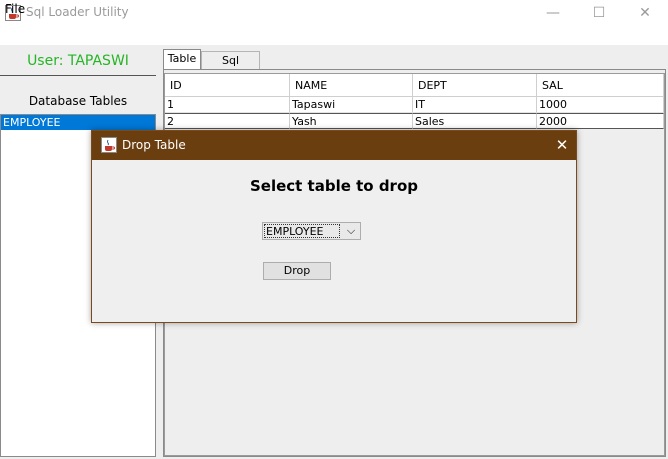 The image size is (668, 459). What do you see at coordinates (334, 186) in the screenshot?
I see `dialog-heading: Select table to drop` at bounding box center [334, 186].